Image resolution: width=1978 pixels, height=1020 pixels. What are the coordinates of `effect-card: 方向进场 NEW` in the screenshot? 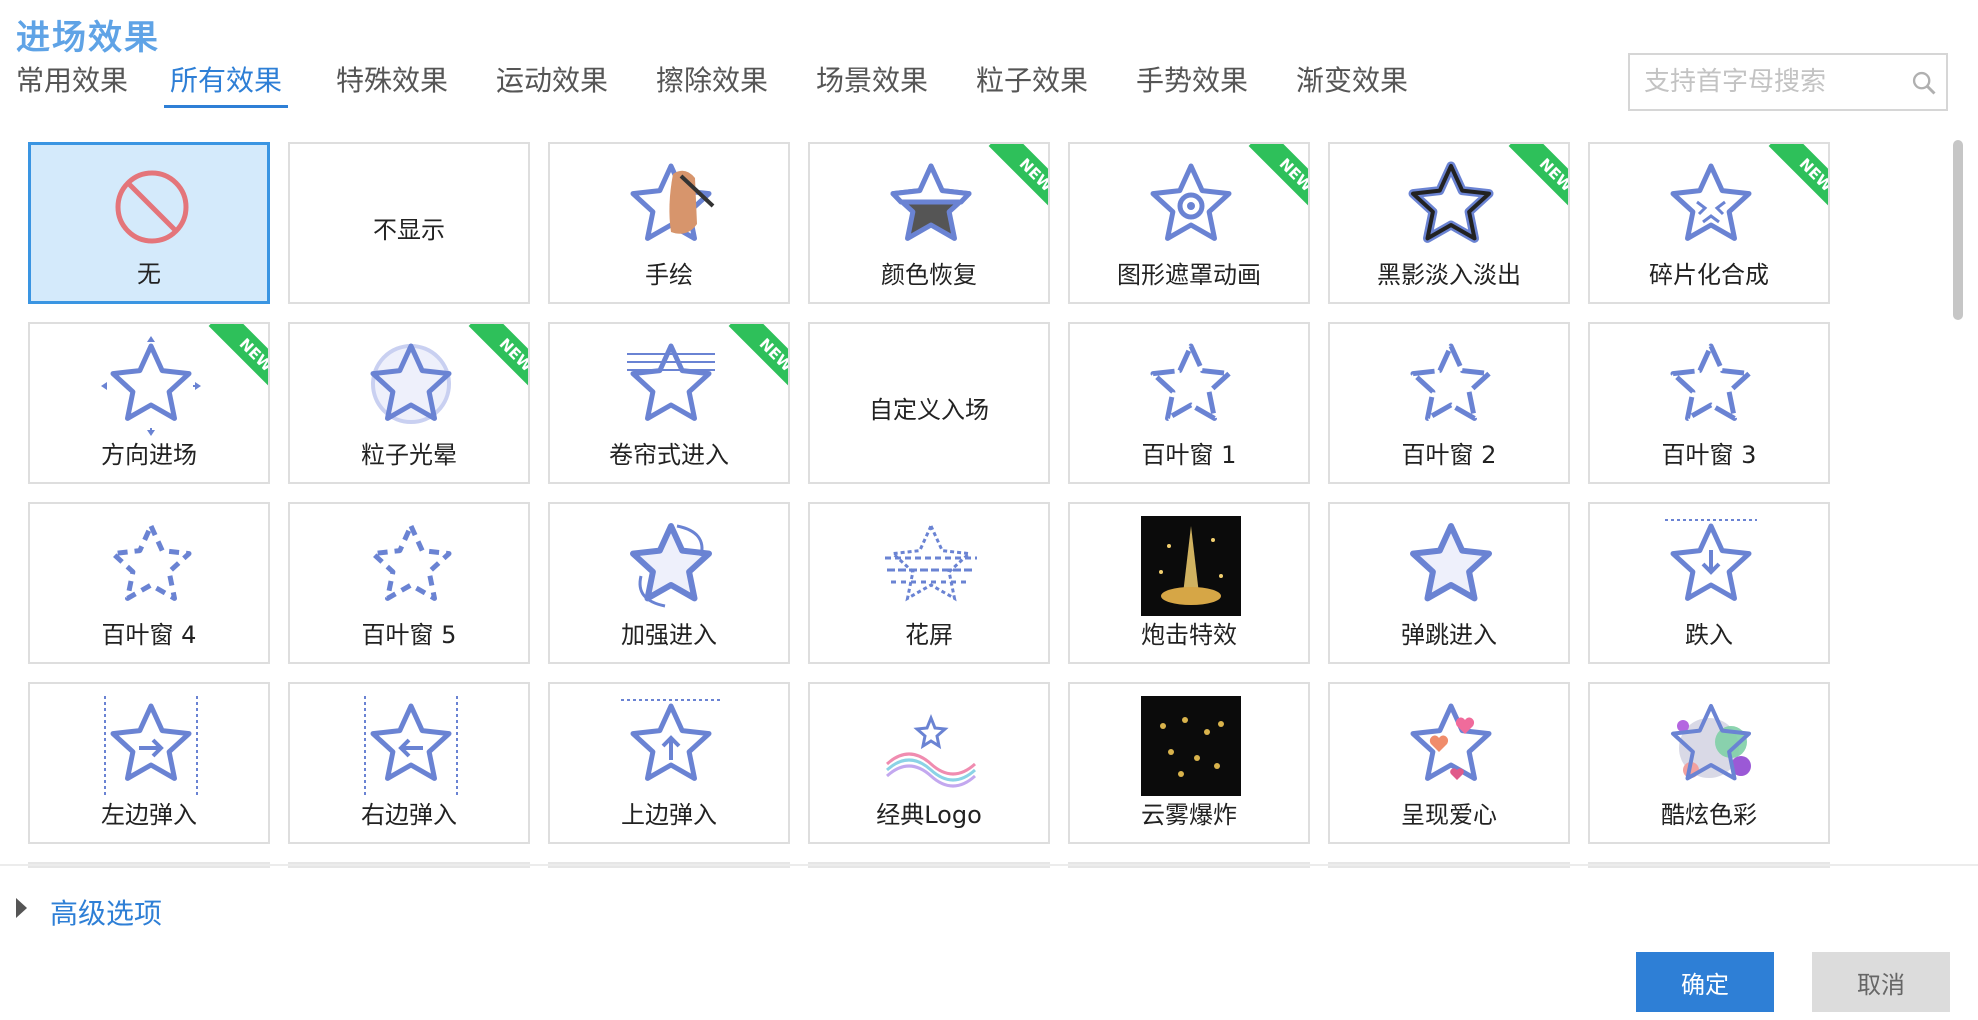 It's located at (149, 403).